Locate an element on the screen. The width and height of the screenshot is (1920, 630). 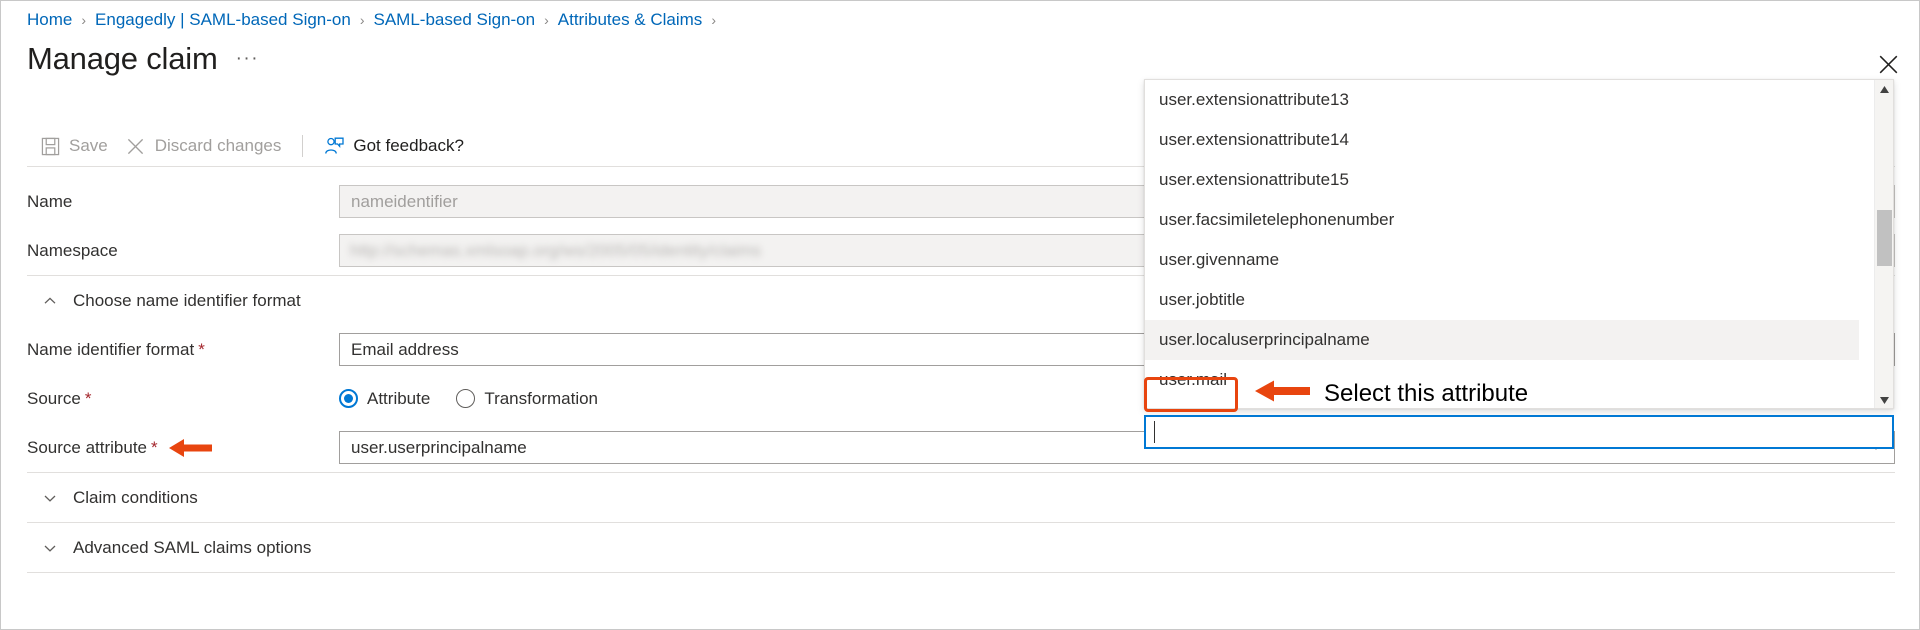
dropdown-option: user.givenname is located at coordinates (1502, 260).